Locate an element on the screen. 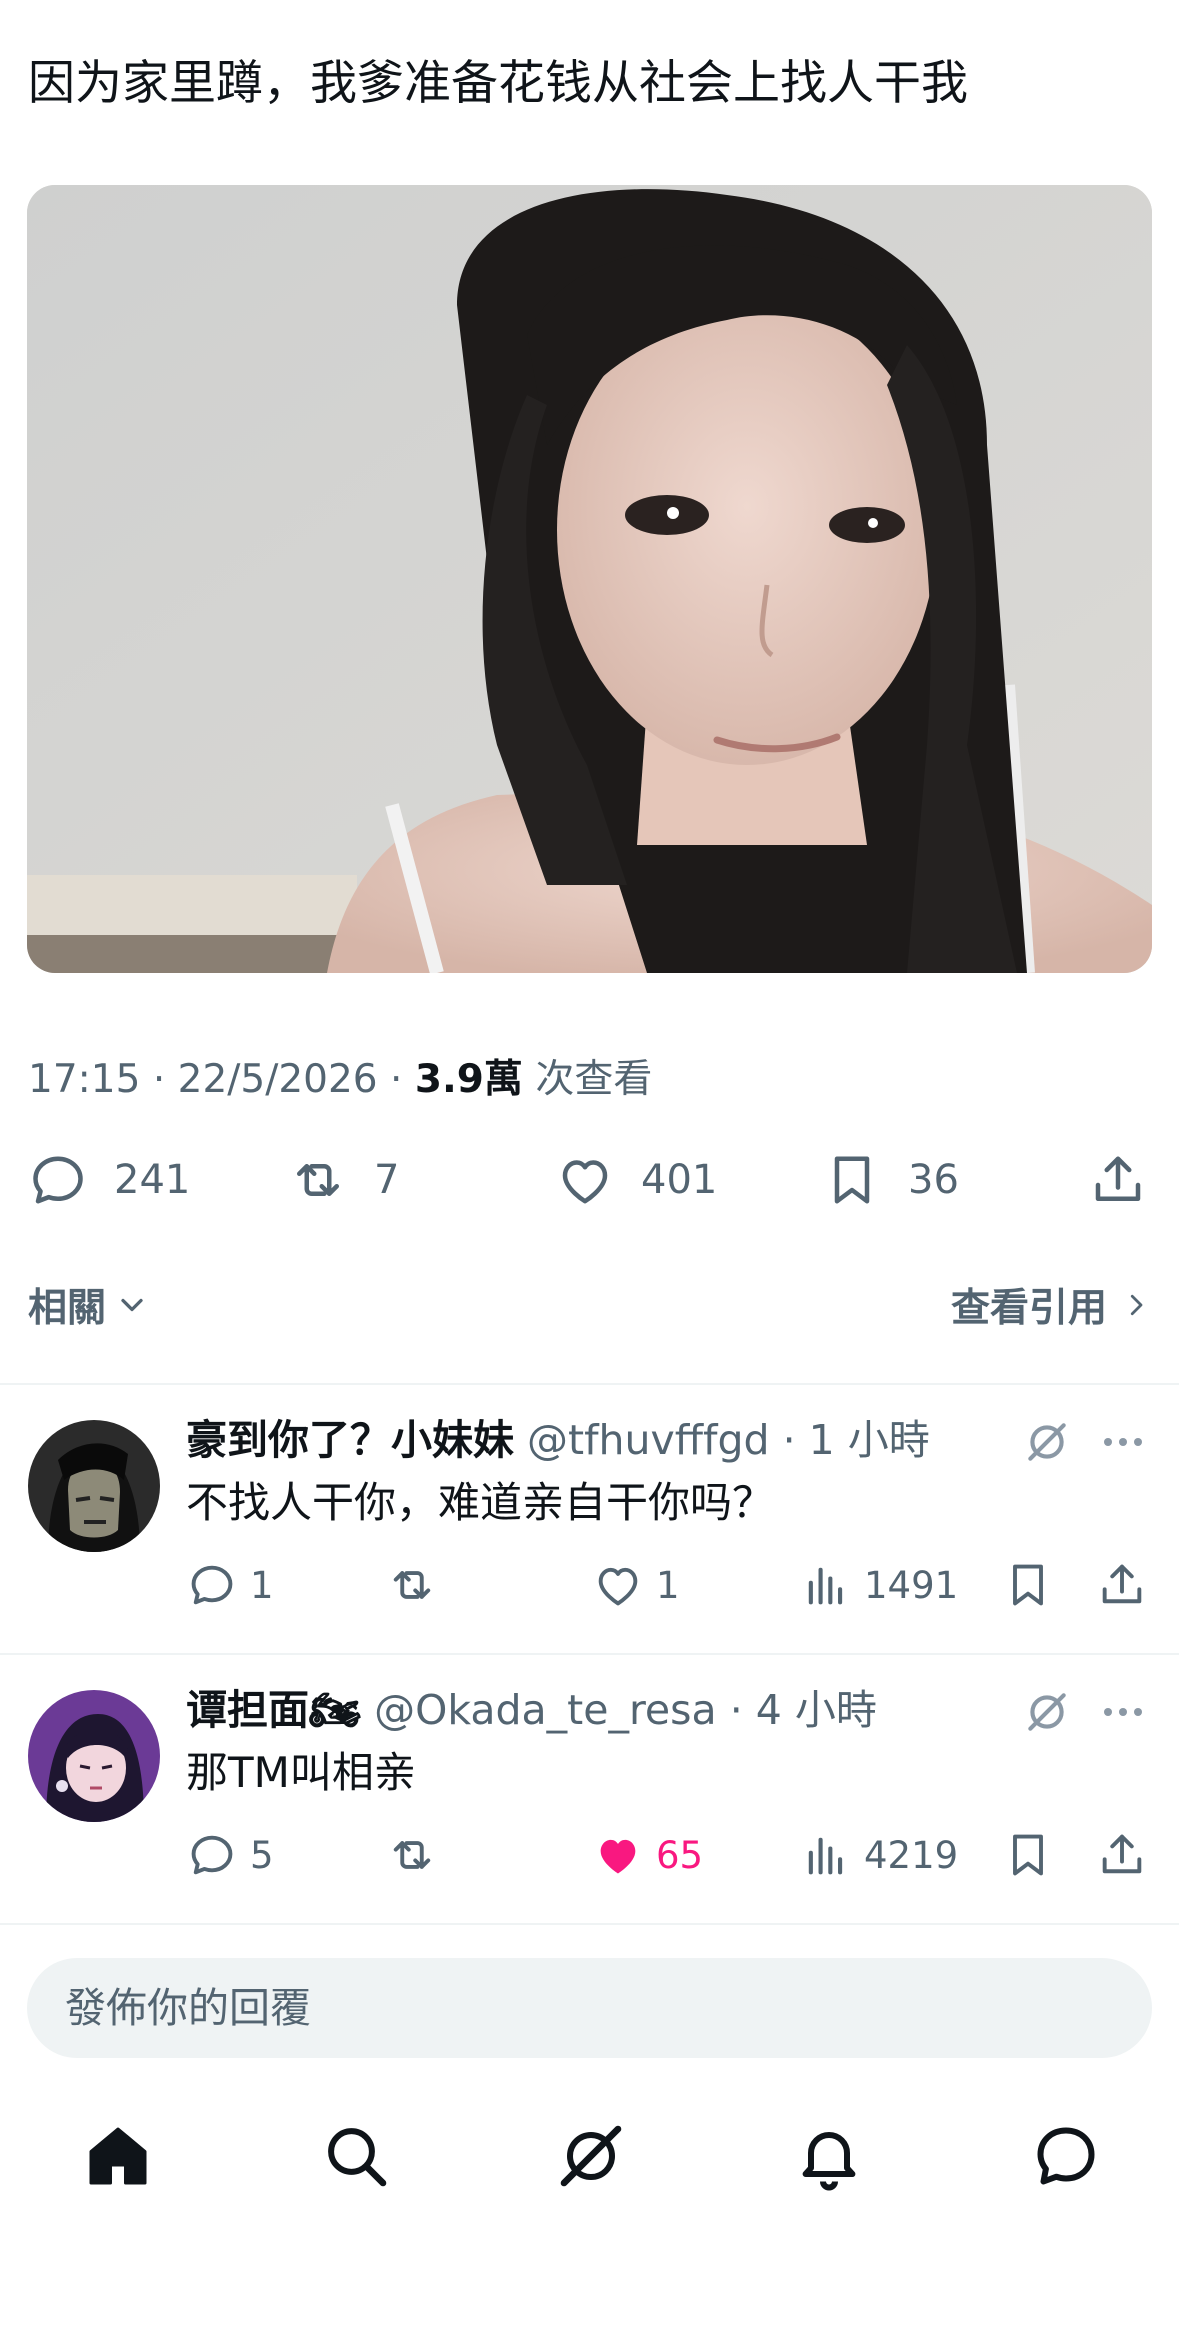  related-label: 相關 is located at coordinates (67, 1308).